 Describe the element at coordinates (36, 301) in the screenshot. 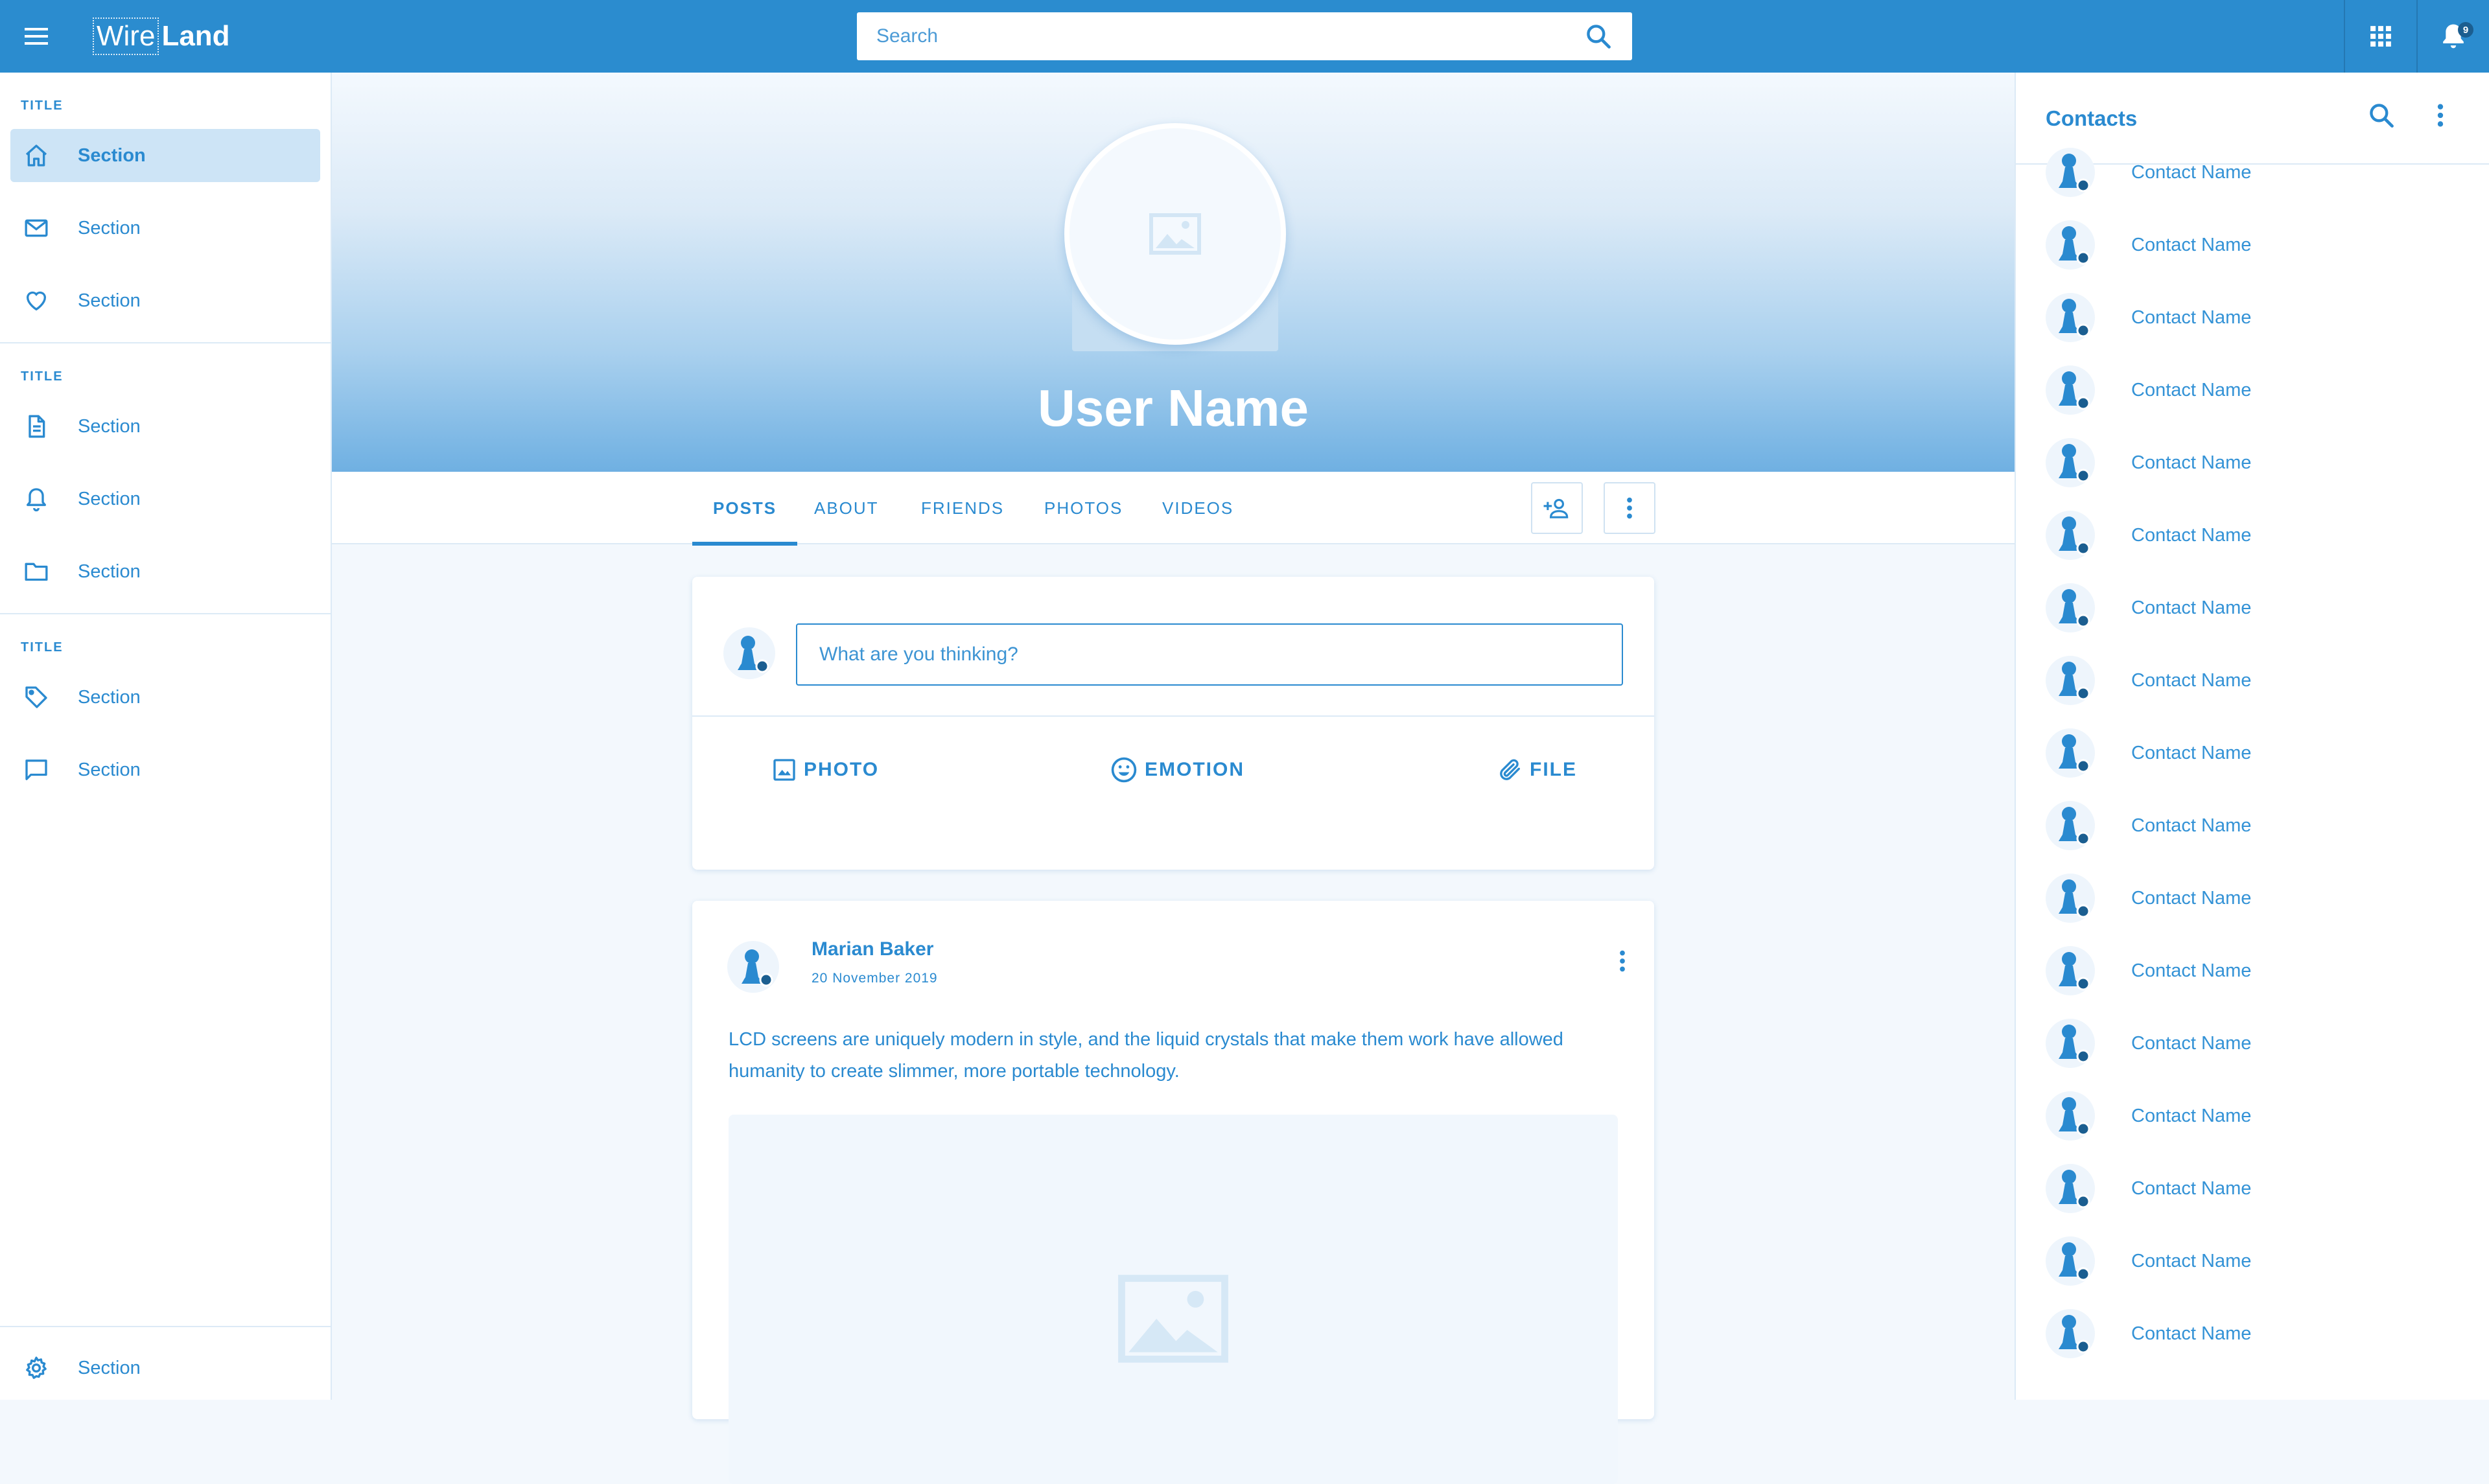

I see `heart-icon` at that location.